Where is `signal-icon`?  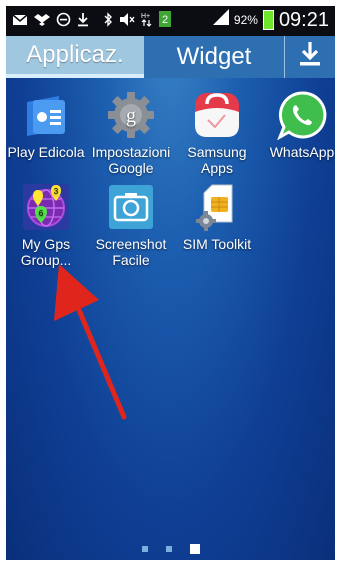 signal-icon is located at coordinates (220, 19).